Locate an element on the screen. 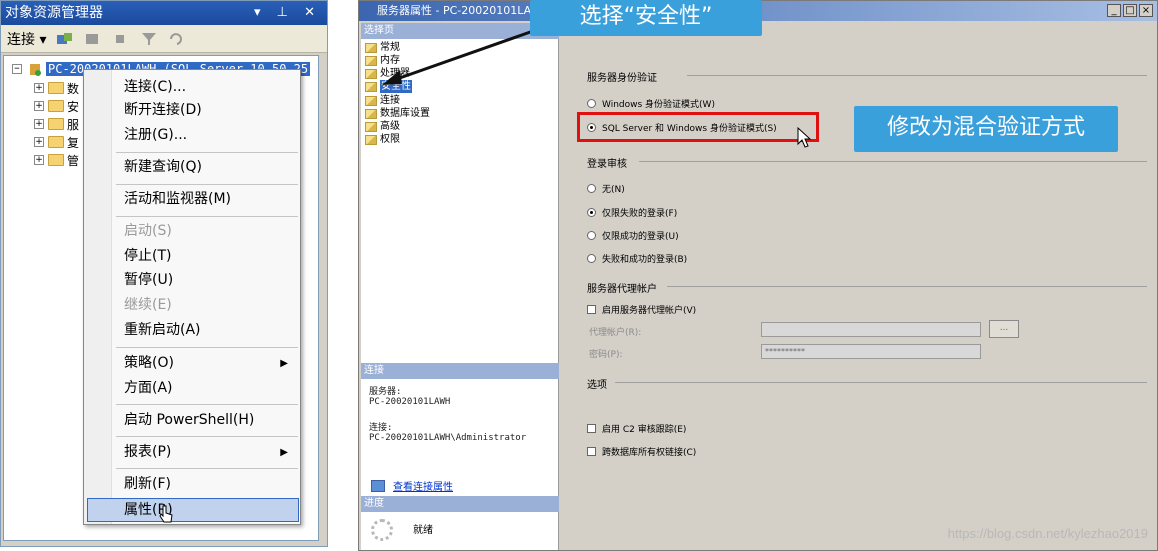 This screenshot has width=1158, height=551. tree-node-management: + 管 is located at coordinates (56, 160).